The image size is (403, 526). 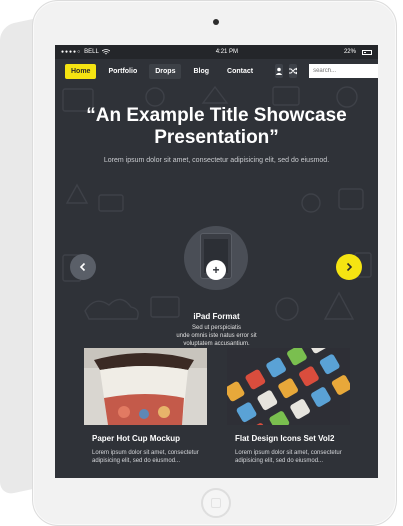 I want to click on user-button, so click(x=279, y=71).